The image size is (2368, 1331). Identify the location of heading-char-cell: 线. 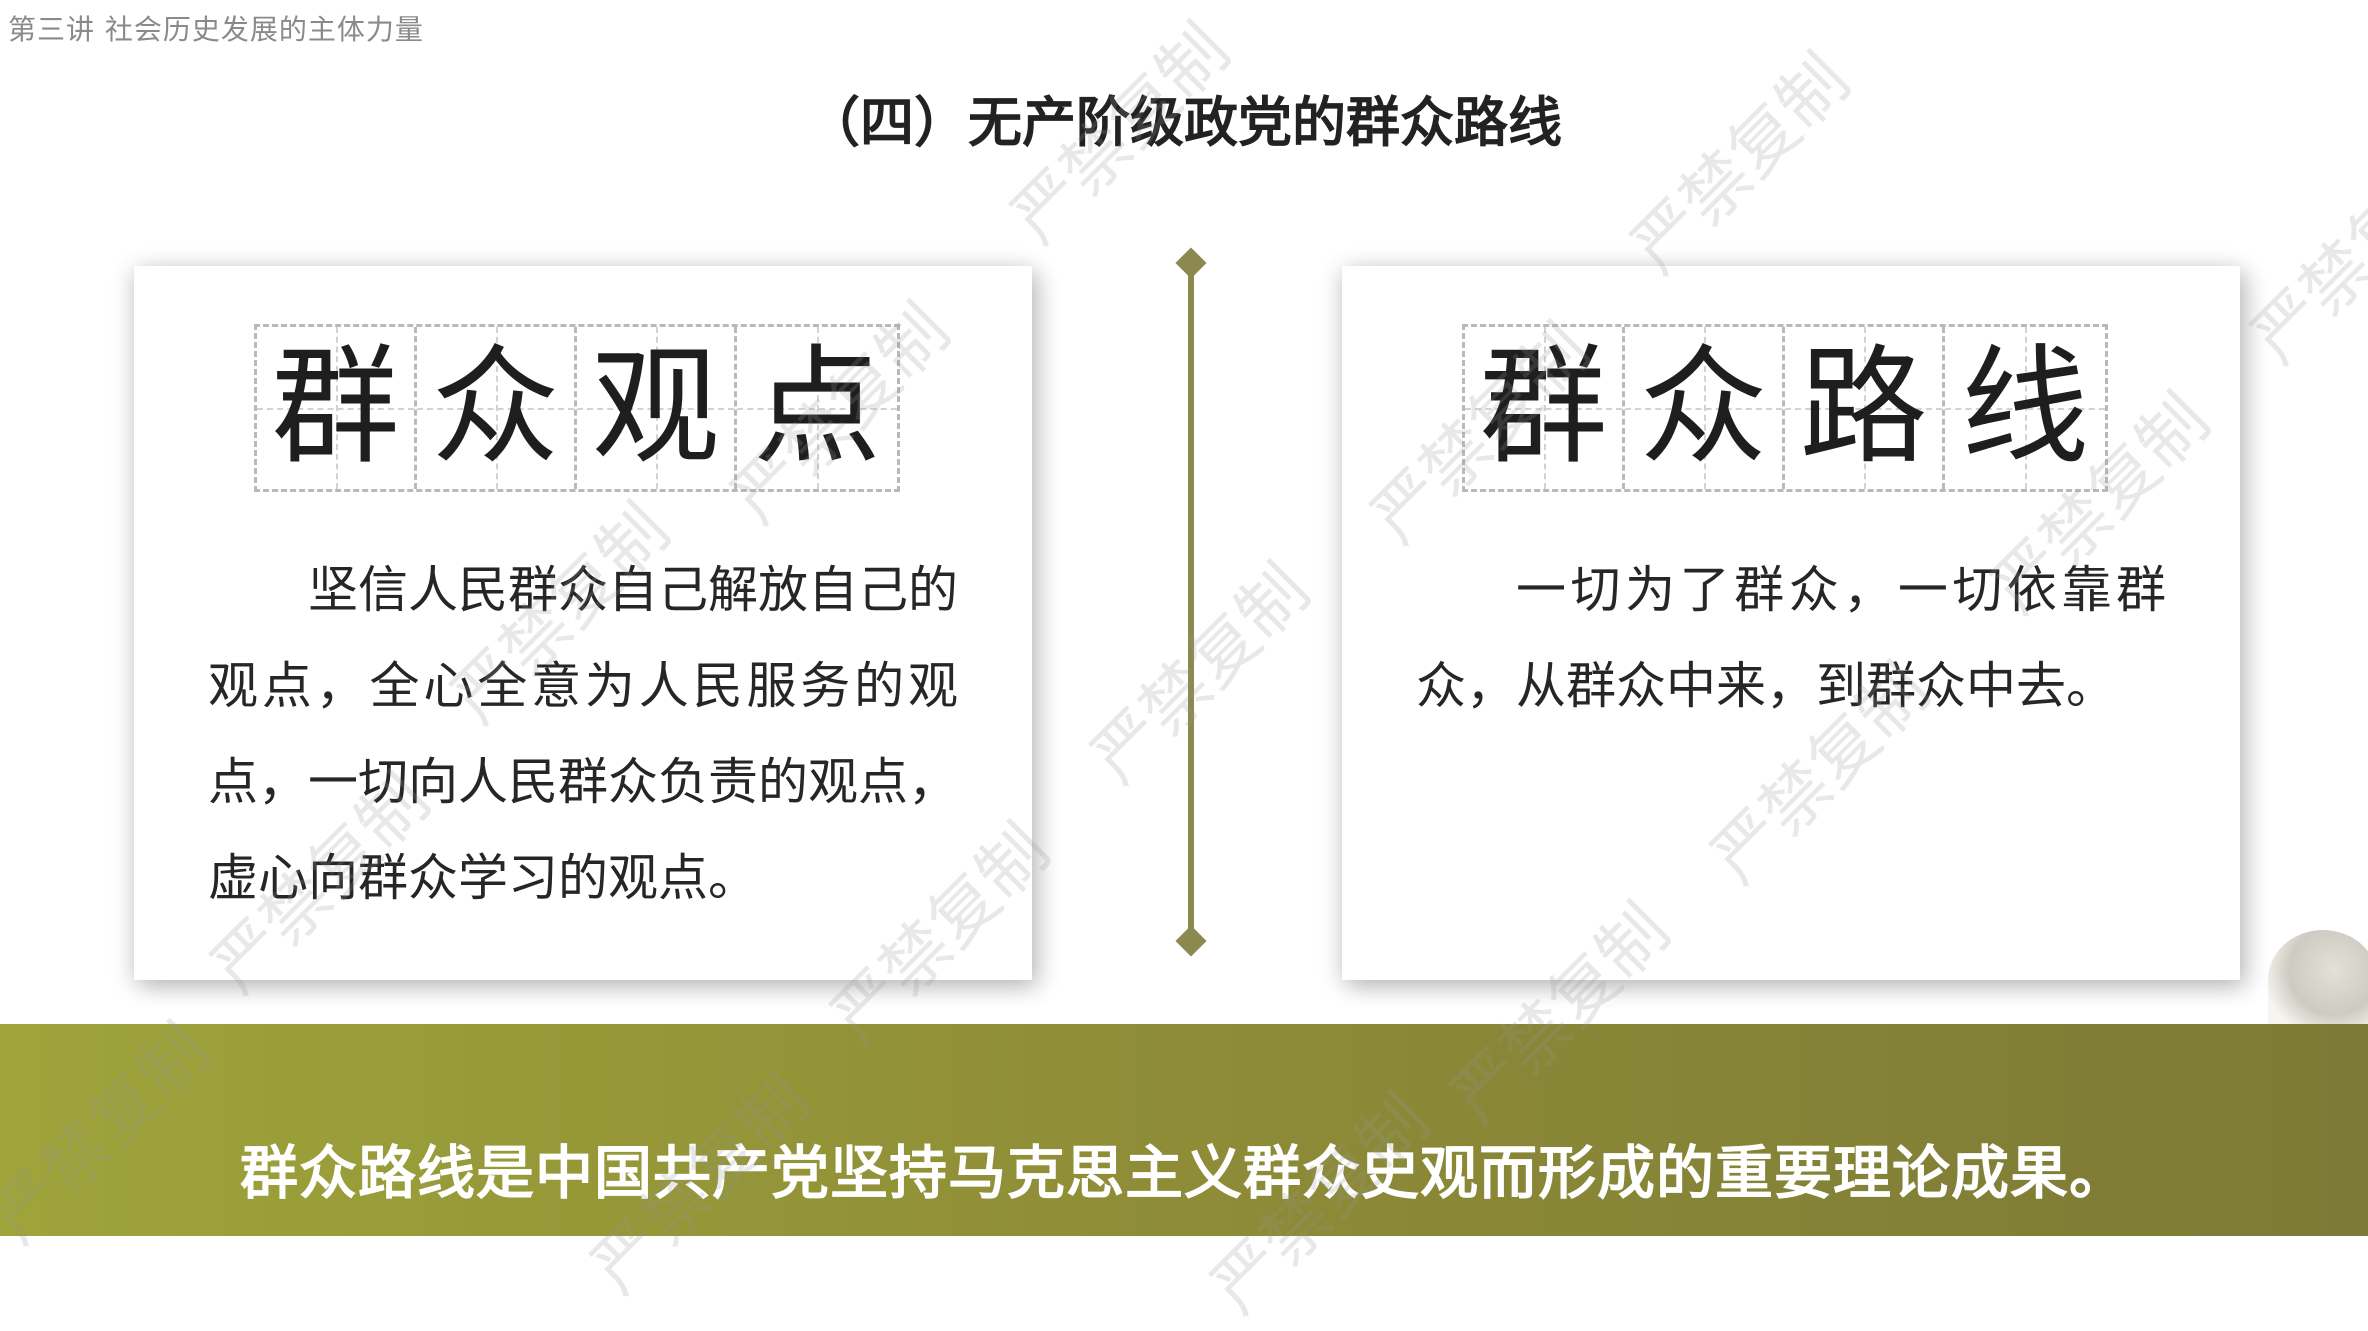
(2025, 408).